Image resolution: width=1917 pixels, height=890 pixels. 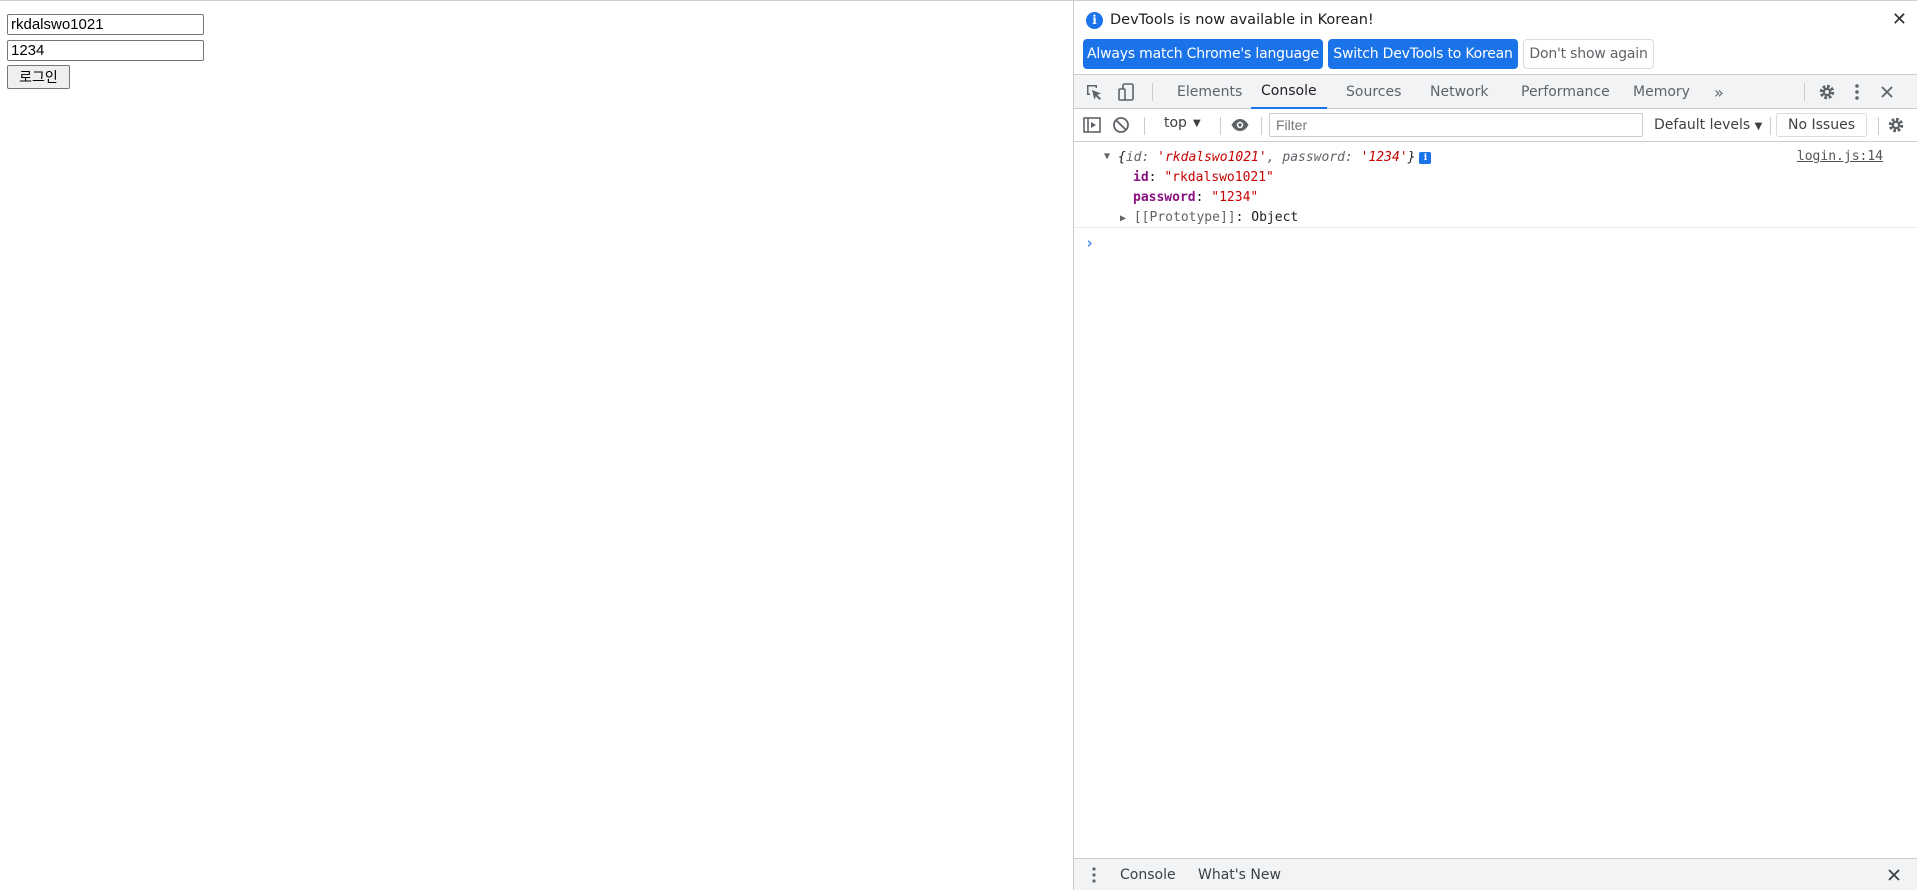 What do you see at coordinates (1209, 92) in the screenshot?
I see `tab-elements: Elements` at bounding box center [1209, 92].